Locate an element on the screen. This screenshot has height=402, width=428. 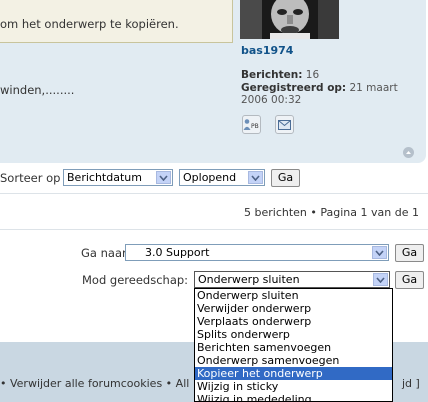
pm-icon: PB is located at coordinates (251, 124).